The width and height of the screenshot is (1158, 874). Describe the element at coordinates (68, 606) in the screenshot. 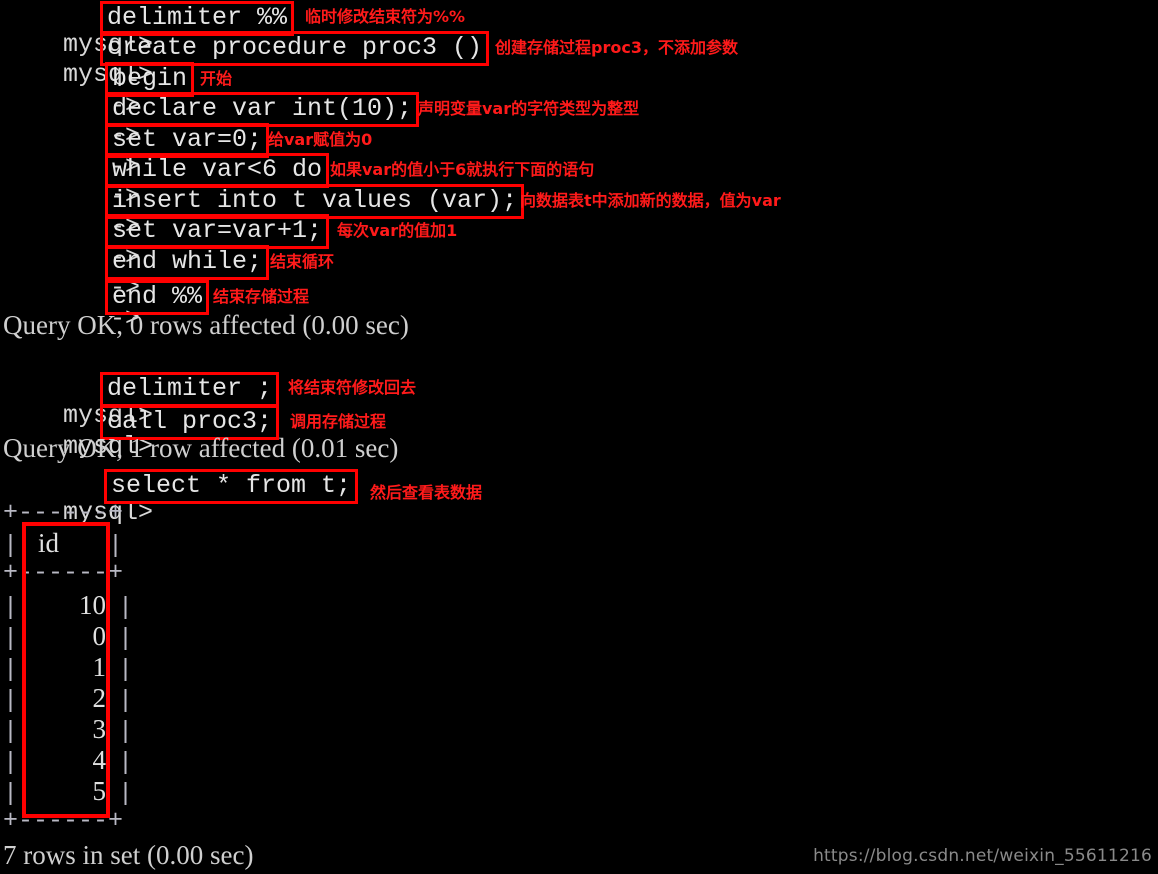

I see `table-row: | 10 |` at that location.